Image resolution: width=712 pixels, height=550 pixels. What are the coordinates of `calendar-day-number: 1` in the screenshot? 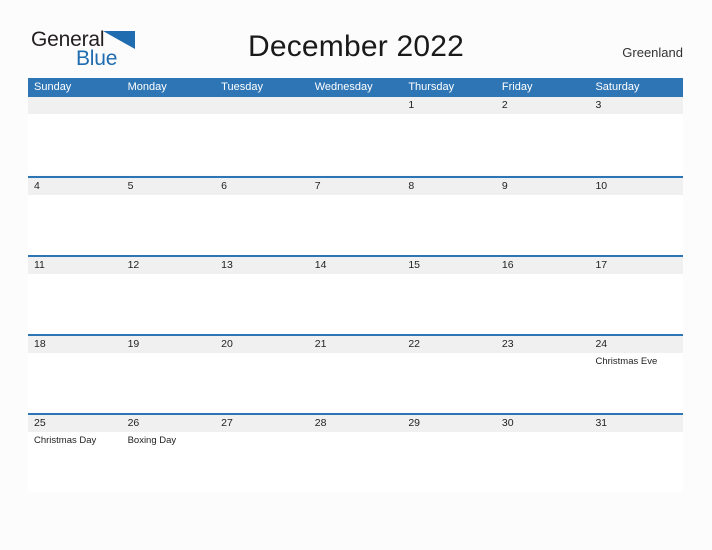 It's located at (449, 105).